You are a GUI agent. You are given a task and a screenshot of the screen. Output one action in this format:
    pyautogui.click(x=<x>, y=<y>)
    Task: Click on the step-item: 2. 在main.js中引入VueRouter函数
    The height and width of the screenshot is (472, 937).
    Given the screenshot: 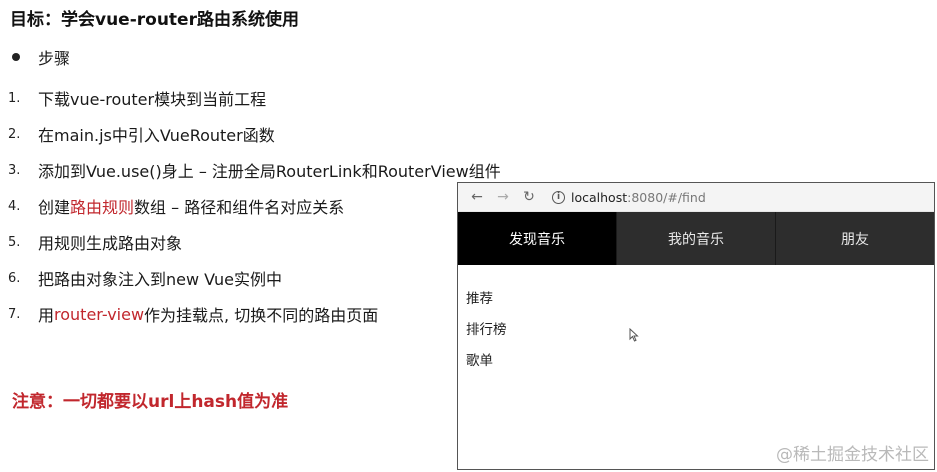 What is the action you would take?
    pyautogui.click(x=254, y=134)
    